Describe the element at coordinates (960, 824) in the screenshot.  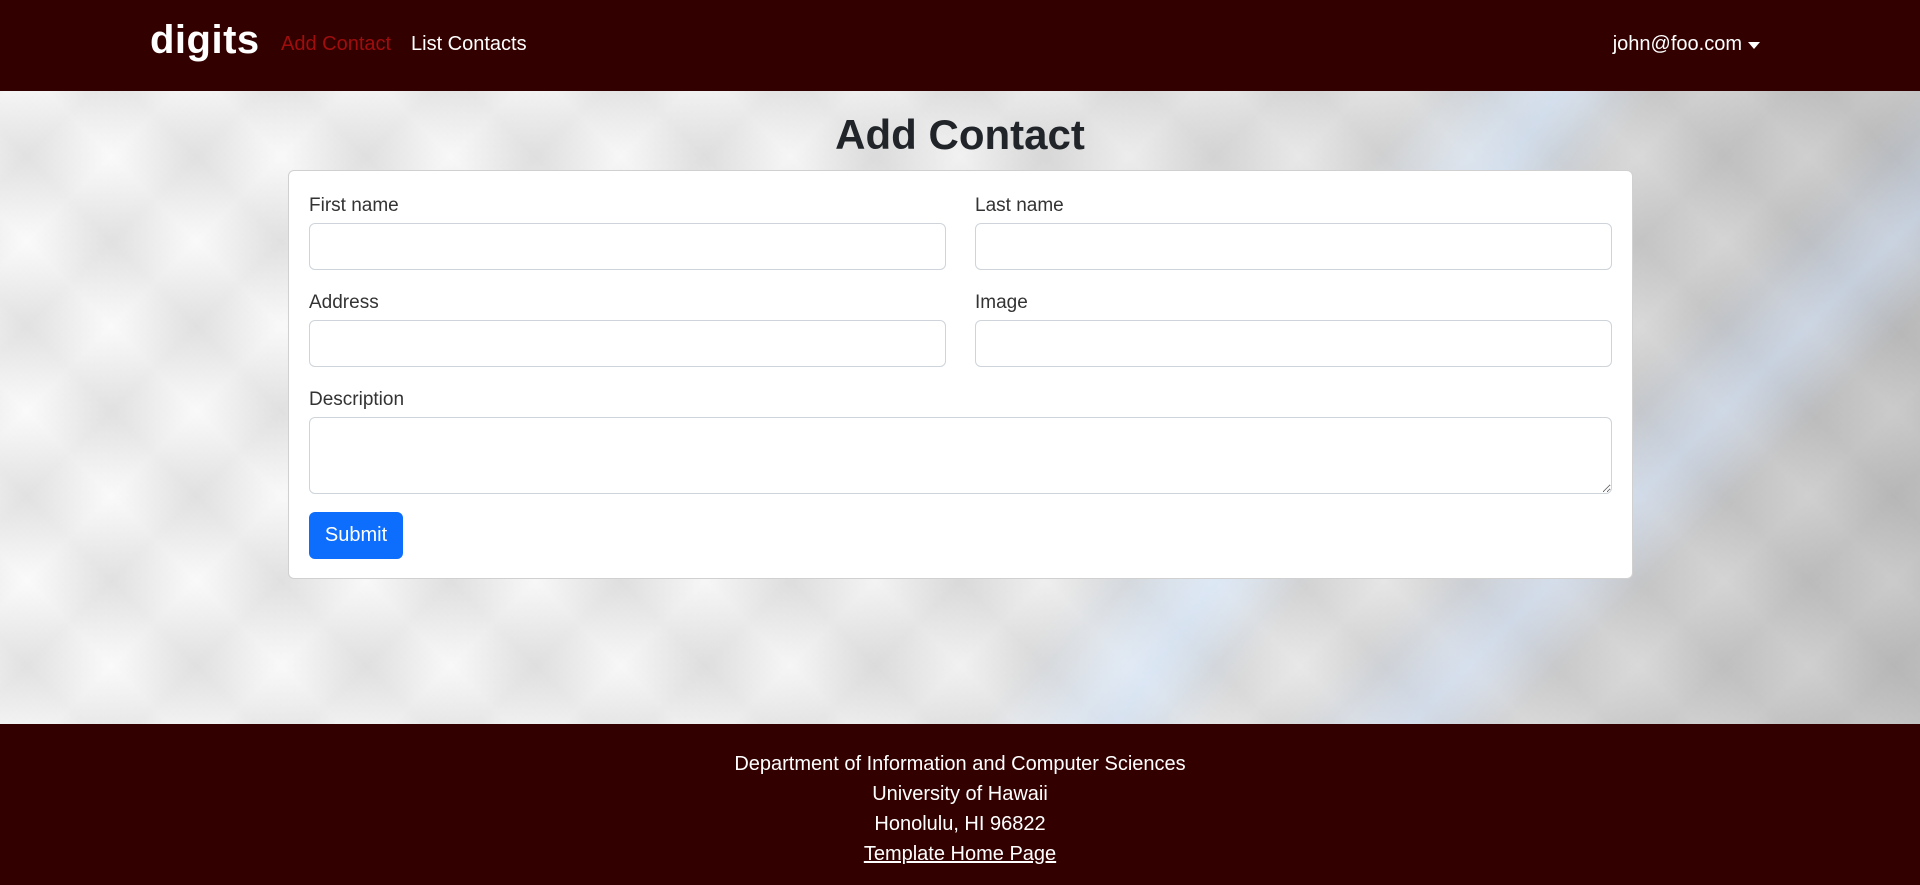
I see `footer-address: Honolulu, HI 96822` at that location.